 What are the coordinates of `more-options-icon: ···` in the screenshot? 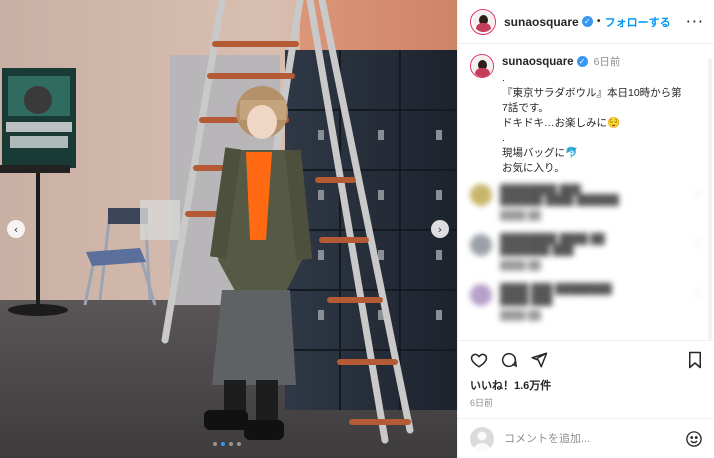 It's located at (695, 21).